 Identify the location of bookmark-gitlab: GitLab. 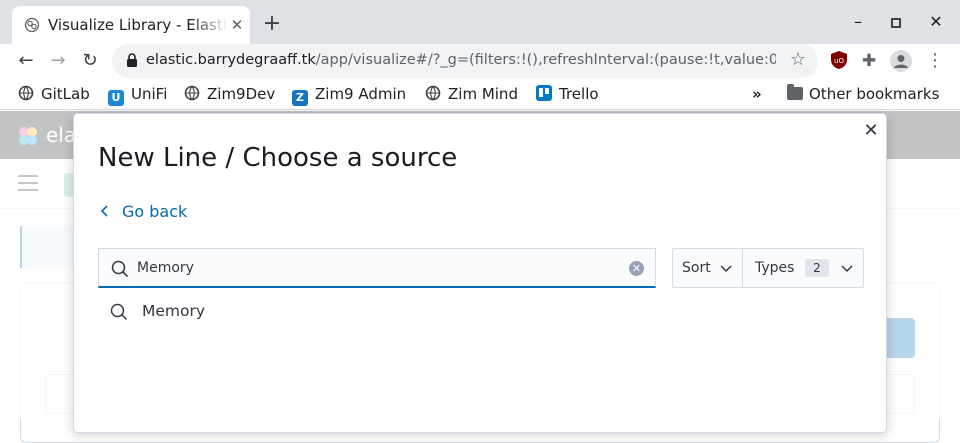
(54, 94).